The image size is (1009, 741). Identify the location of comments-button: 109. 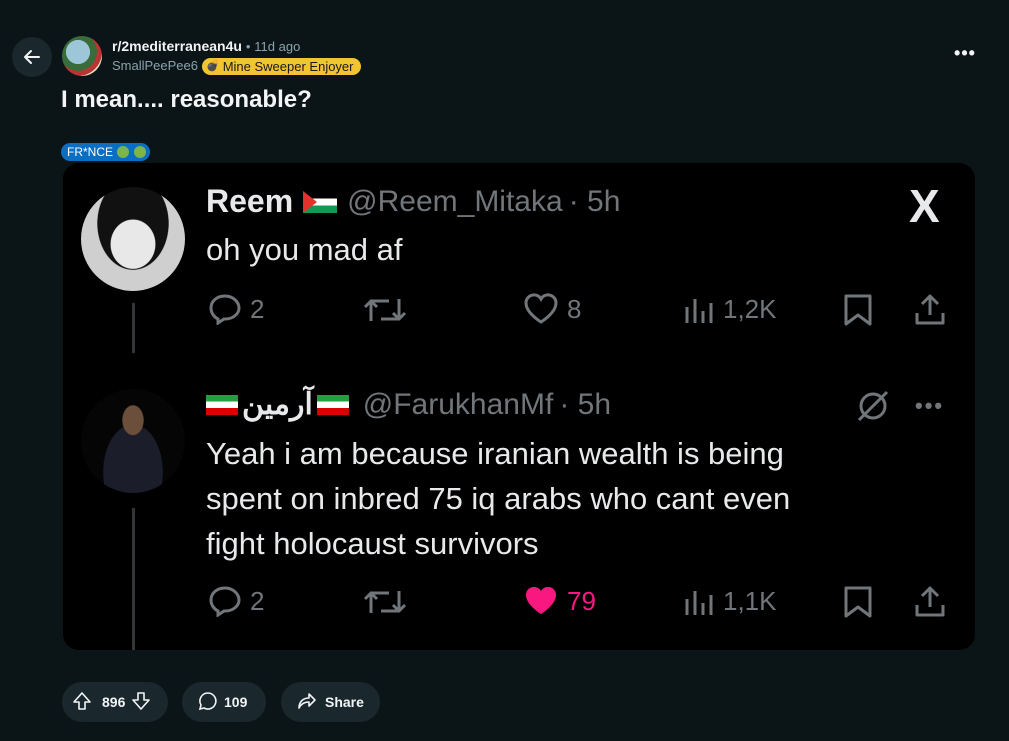
(224, 702).